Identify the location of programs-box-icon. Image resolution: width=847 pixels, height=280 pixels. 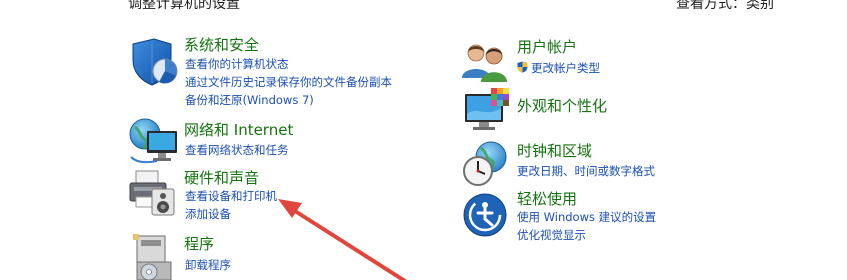
(154, 256).